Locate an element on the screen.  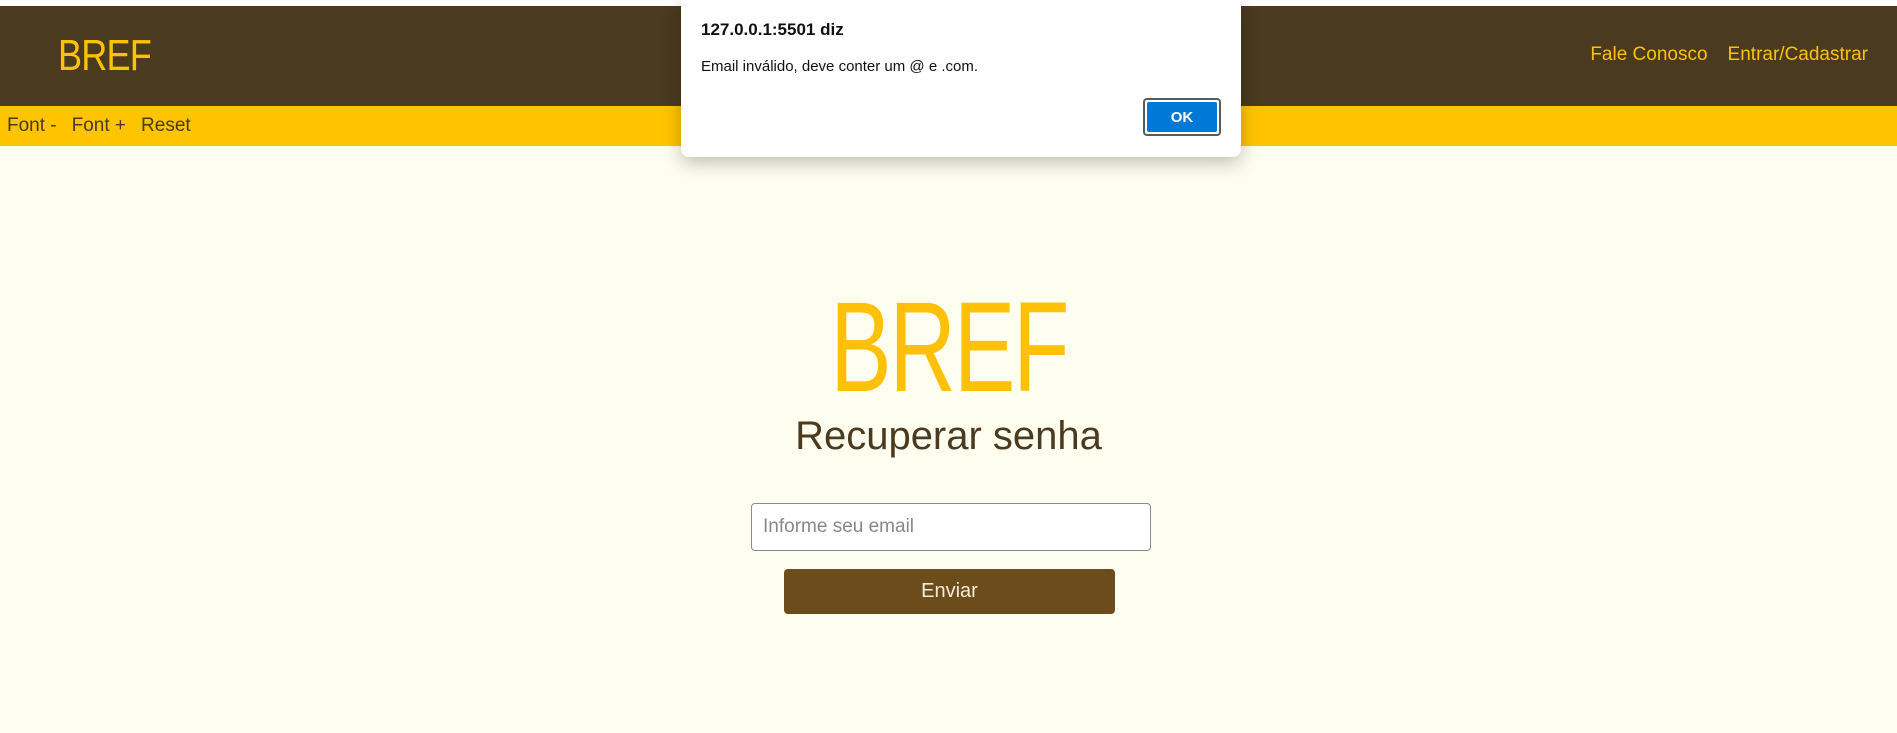
send-button: Enviar is located at coordinates (949, 591).